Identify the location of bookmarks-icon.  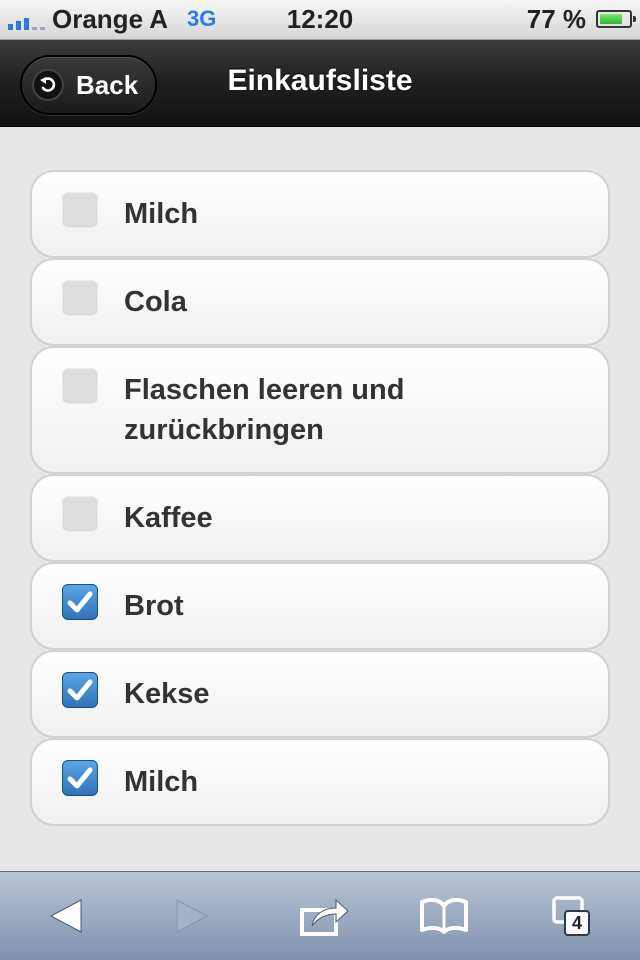
(444, 916).